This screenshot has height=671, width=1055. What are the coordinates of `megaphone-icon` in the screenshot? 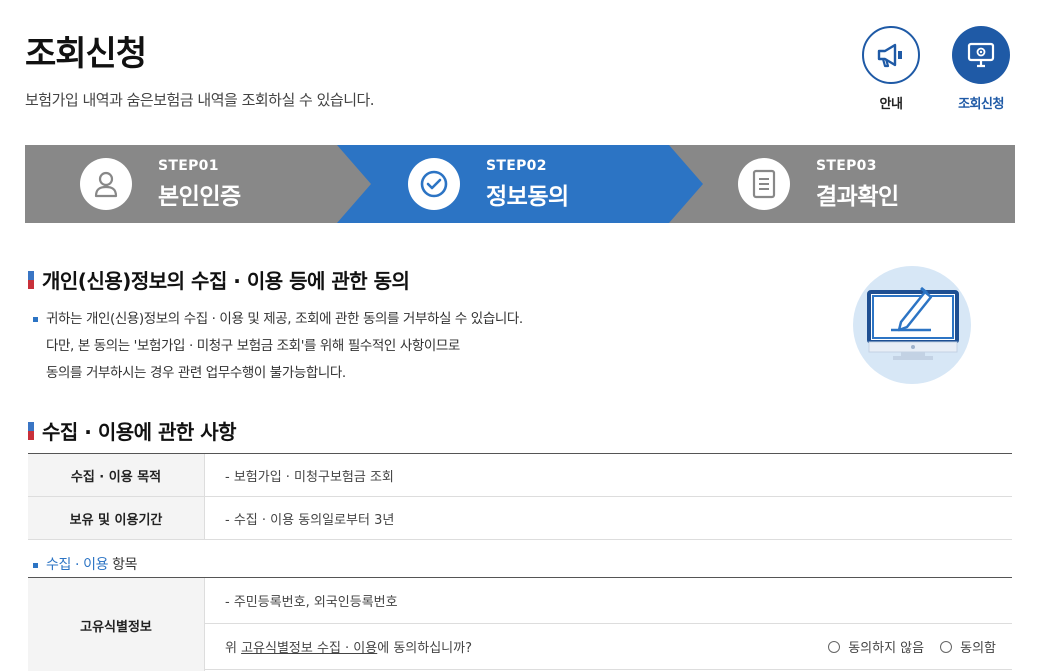 It's located at (889, 55).